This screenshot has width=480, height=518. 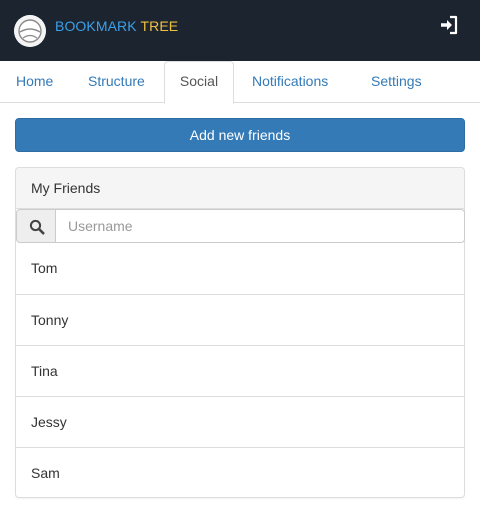 I want to click on friend-search, so click(x=240, y=226).